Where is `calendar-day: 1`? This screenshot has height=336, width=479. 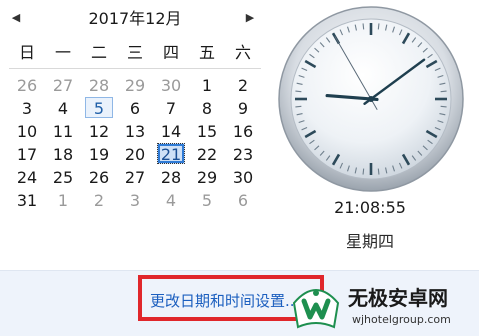
calendar-day: 1 is located at coordinates (207, 84).